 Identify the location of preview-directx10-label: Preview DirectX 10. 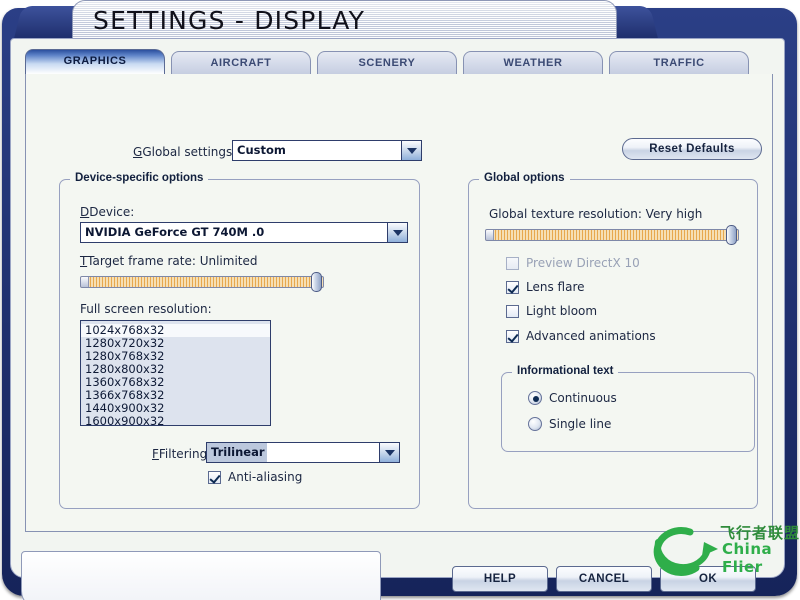
(583, 263).